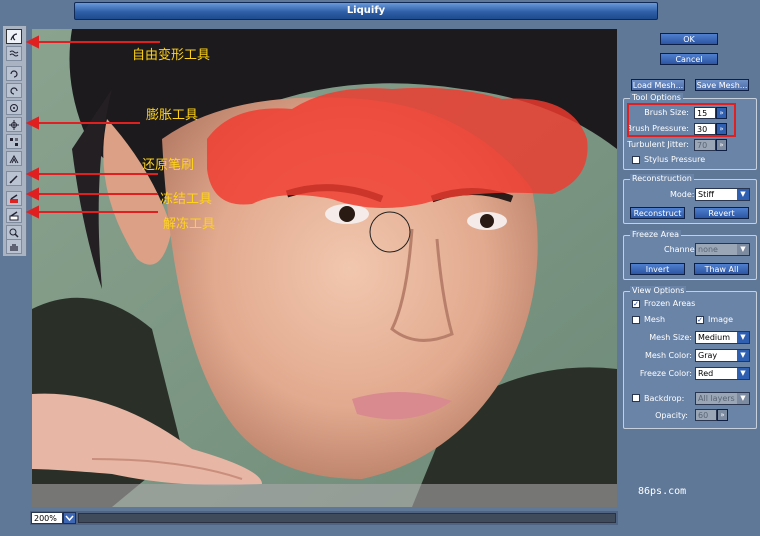  What do you see at coordinates (722, 249) in the screenshot?
I see `channel-select: none ▼` at bounding box center [722, 249].